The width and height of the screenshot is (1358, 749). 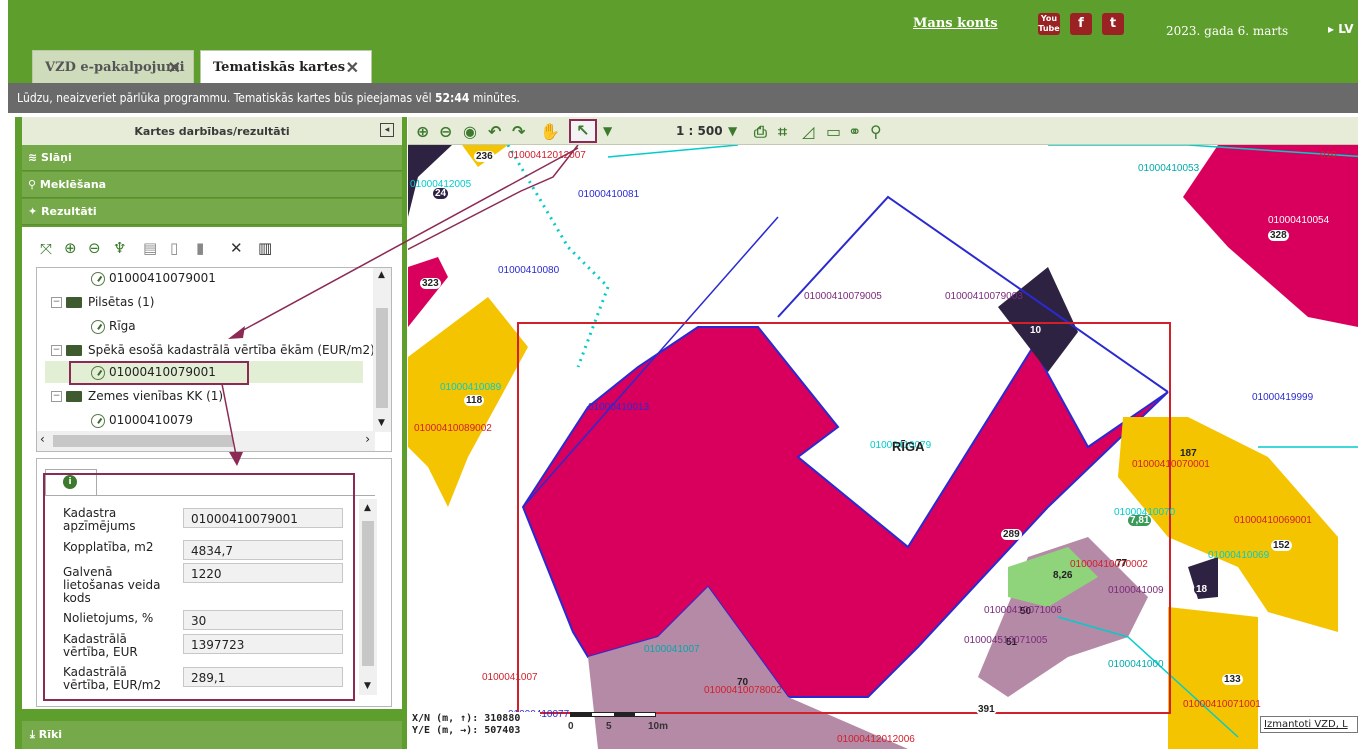 What do you see at coordinates (607, 131) in the screenshot?
I see `identify-dropdown-icon: ▼` at bounding box center [607, 131].